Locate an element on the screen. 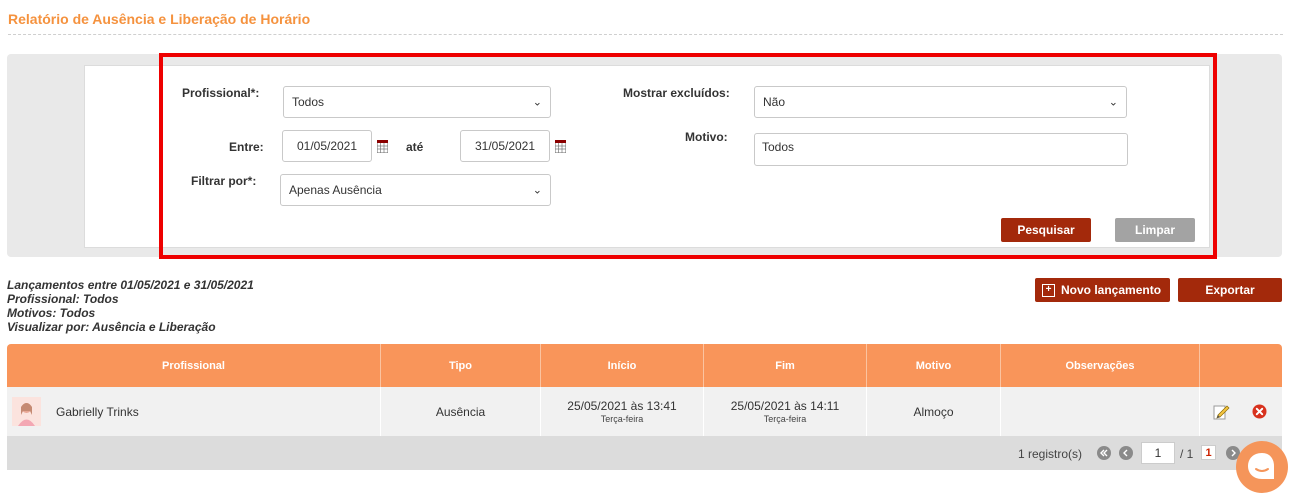 The image size is (1291, 496). page-total: / 1 is located at coordinates (1187, 454).